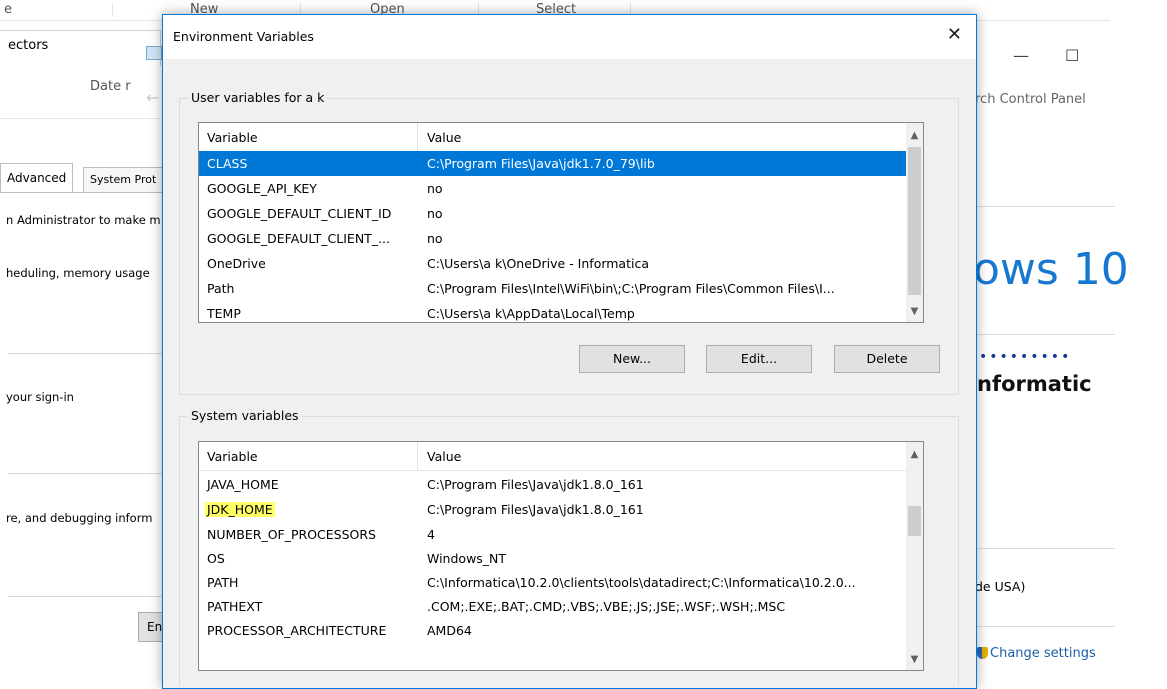 This screenshot has height=689, width=1167. I want to click on highlighted-variable: JDK_HOME, so click(240, 509).